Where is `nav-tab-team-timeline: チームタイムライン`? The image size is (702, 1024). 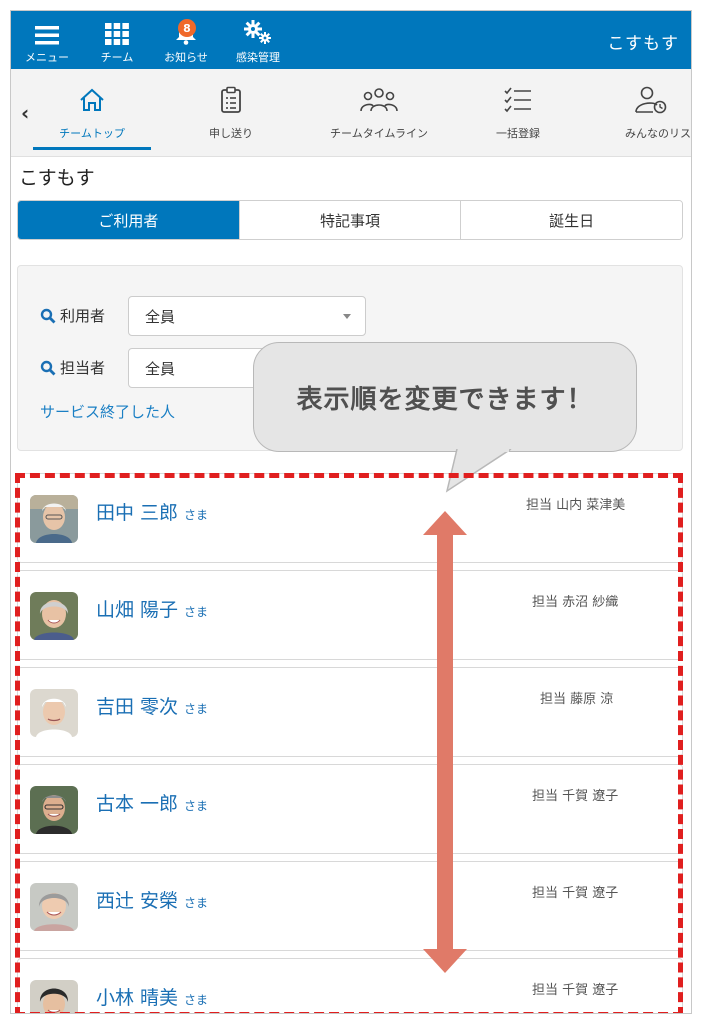
nav-tab-team-timeline: チームタイムライン is located at coordinates (379, 112).